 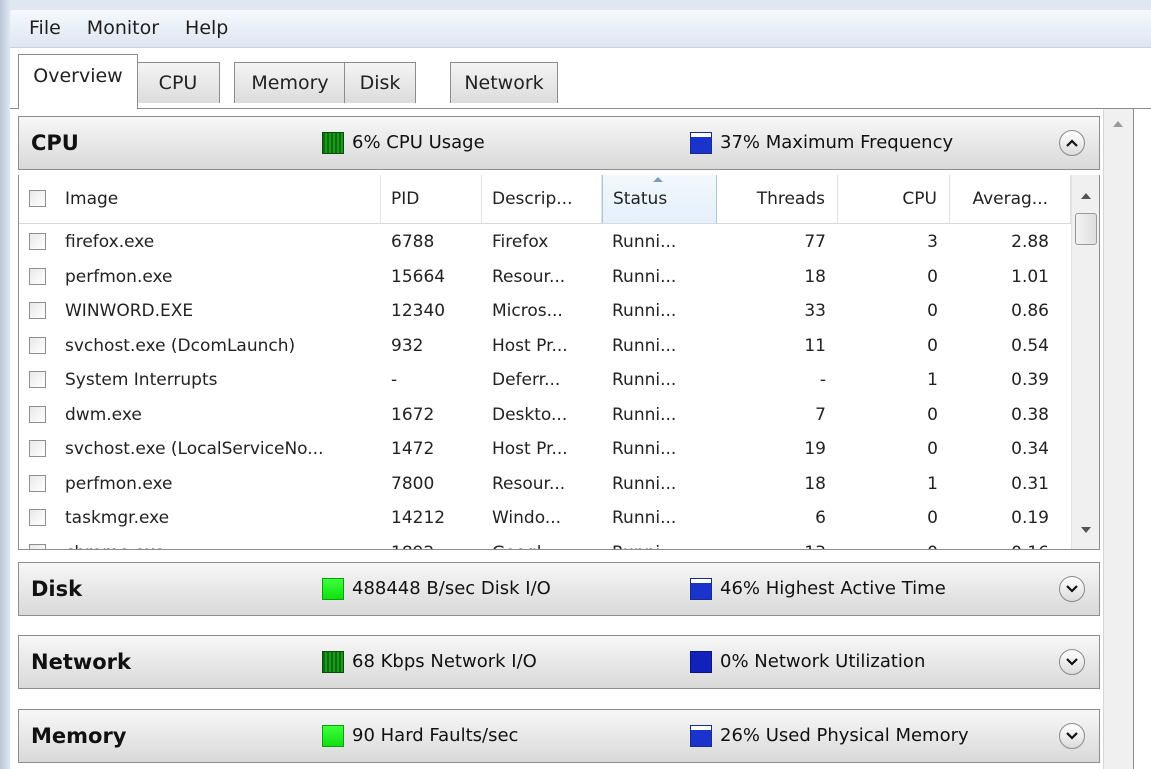 I want to click on cpu-frequency-swatch-icon, so click(x=701, y=143).